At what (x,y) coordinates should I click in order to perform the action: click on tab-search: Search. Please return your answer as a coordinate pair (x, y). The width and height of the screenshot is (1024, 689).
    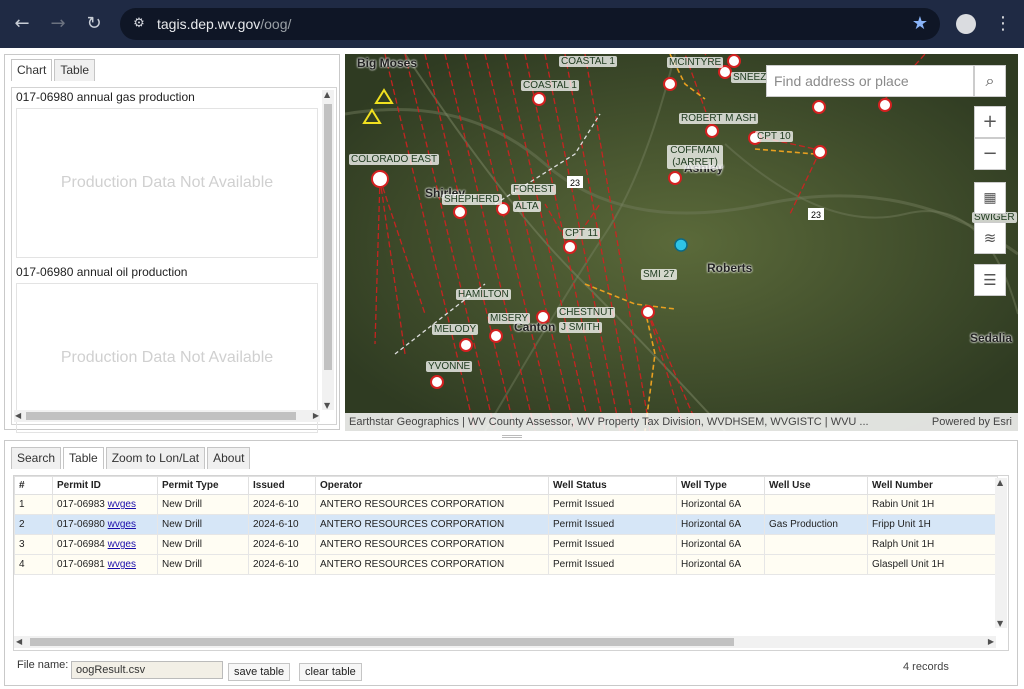
    Looking at the image, I should click on (36, 458).